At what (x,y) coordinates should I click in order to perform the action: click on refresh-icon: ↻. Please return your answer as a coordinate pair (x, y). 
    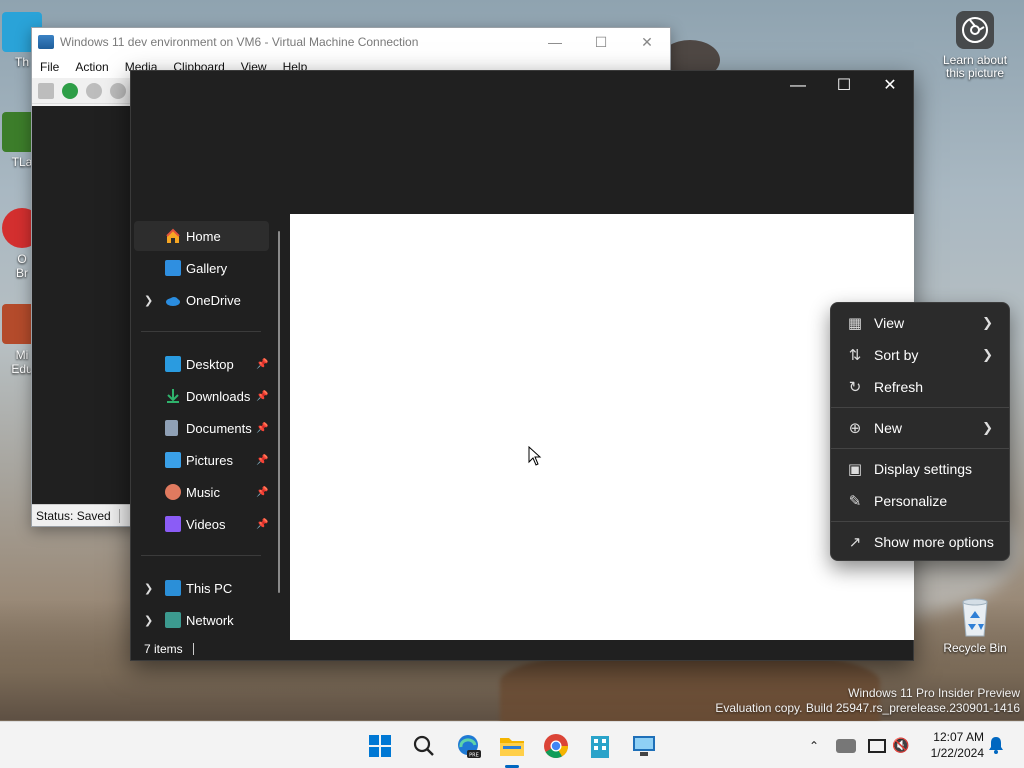
    Looking at the image, I should click on (855, 387).